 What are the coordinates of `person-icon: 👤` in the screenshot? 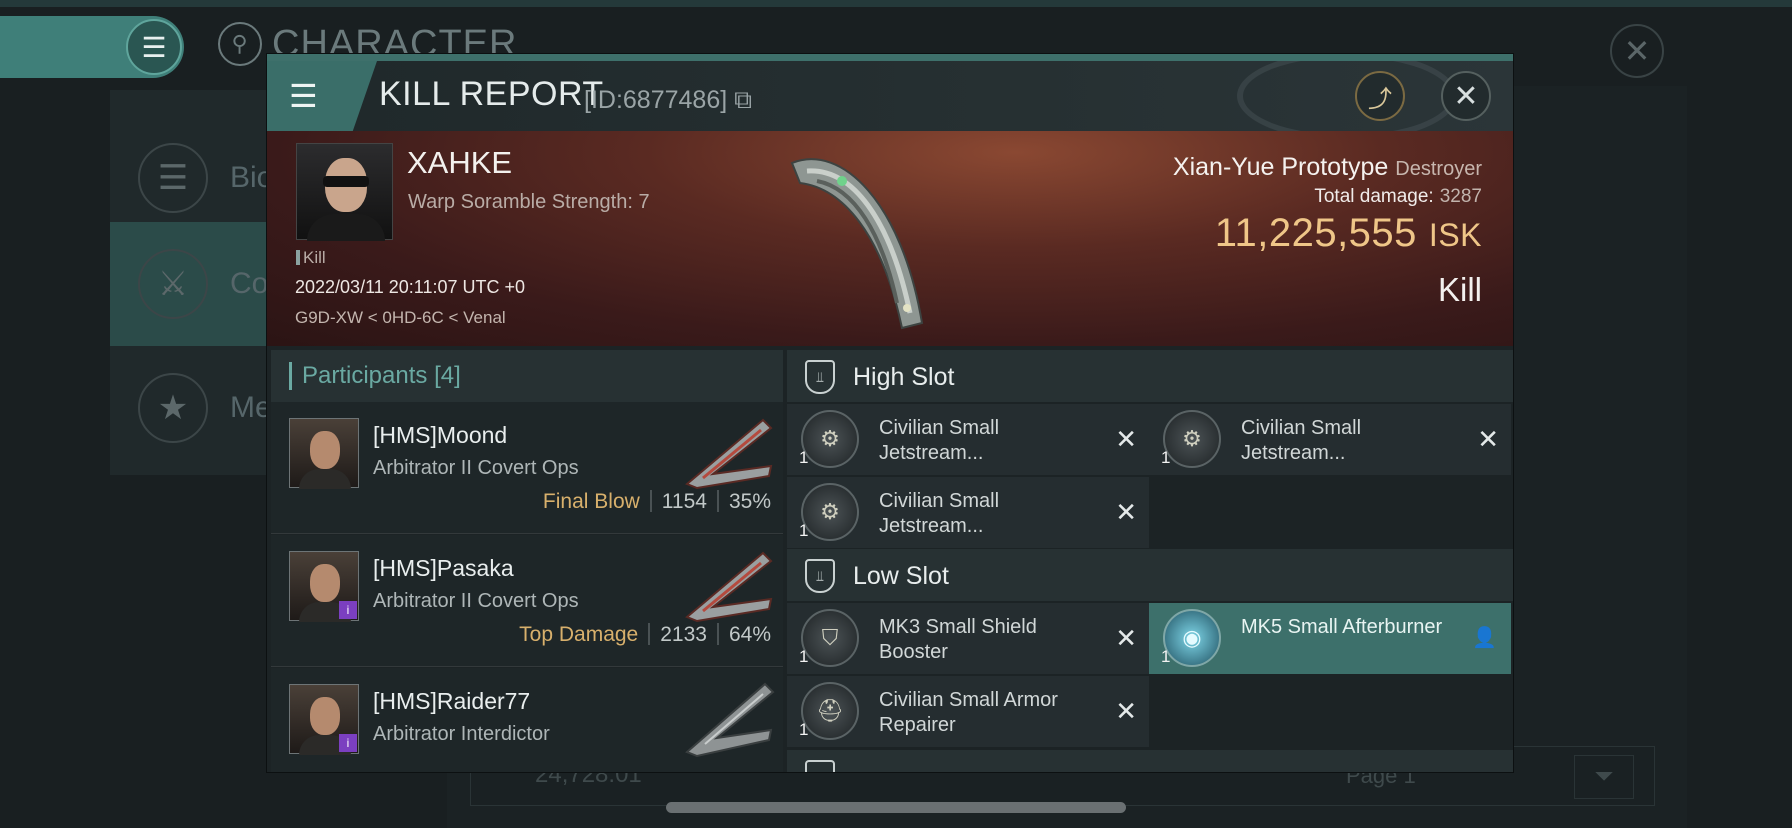 It's located at (1484, 638).